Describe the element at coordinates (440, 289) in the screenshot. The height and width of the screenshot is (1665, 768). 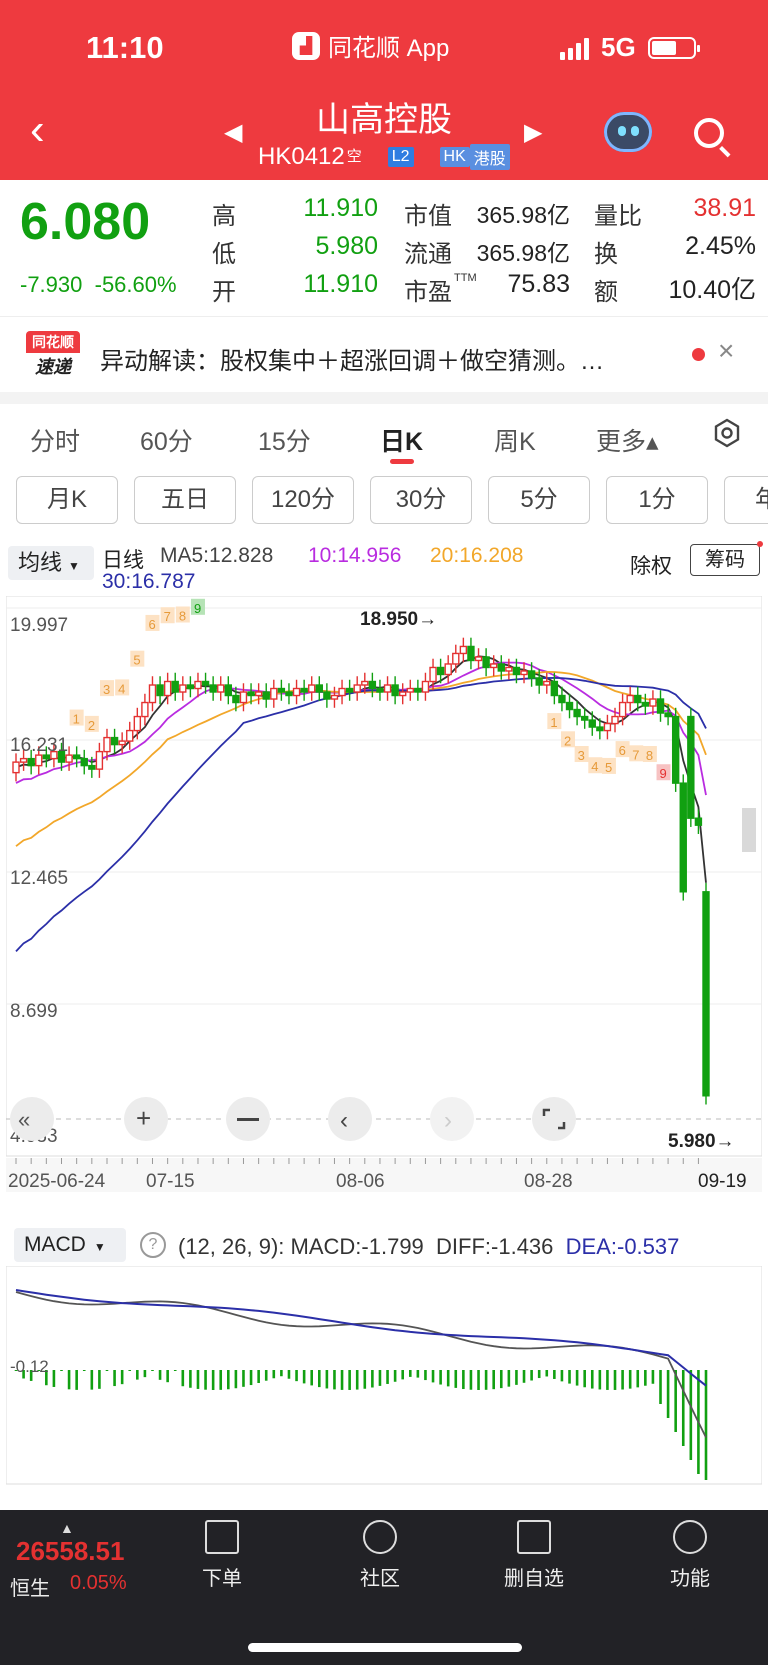
I see `pe-label: 市盈TTM` at that location.